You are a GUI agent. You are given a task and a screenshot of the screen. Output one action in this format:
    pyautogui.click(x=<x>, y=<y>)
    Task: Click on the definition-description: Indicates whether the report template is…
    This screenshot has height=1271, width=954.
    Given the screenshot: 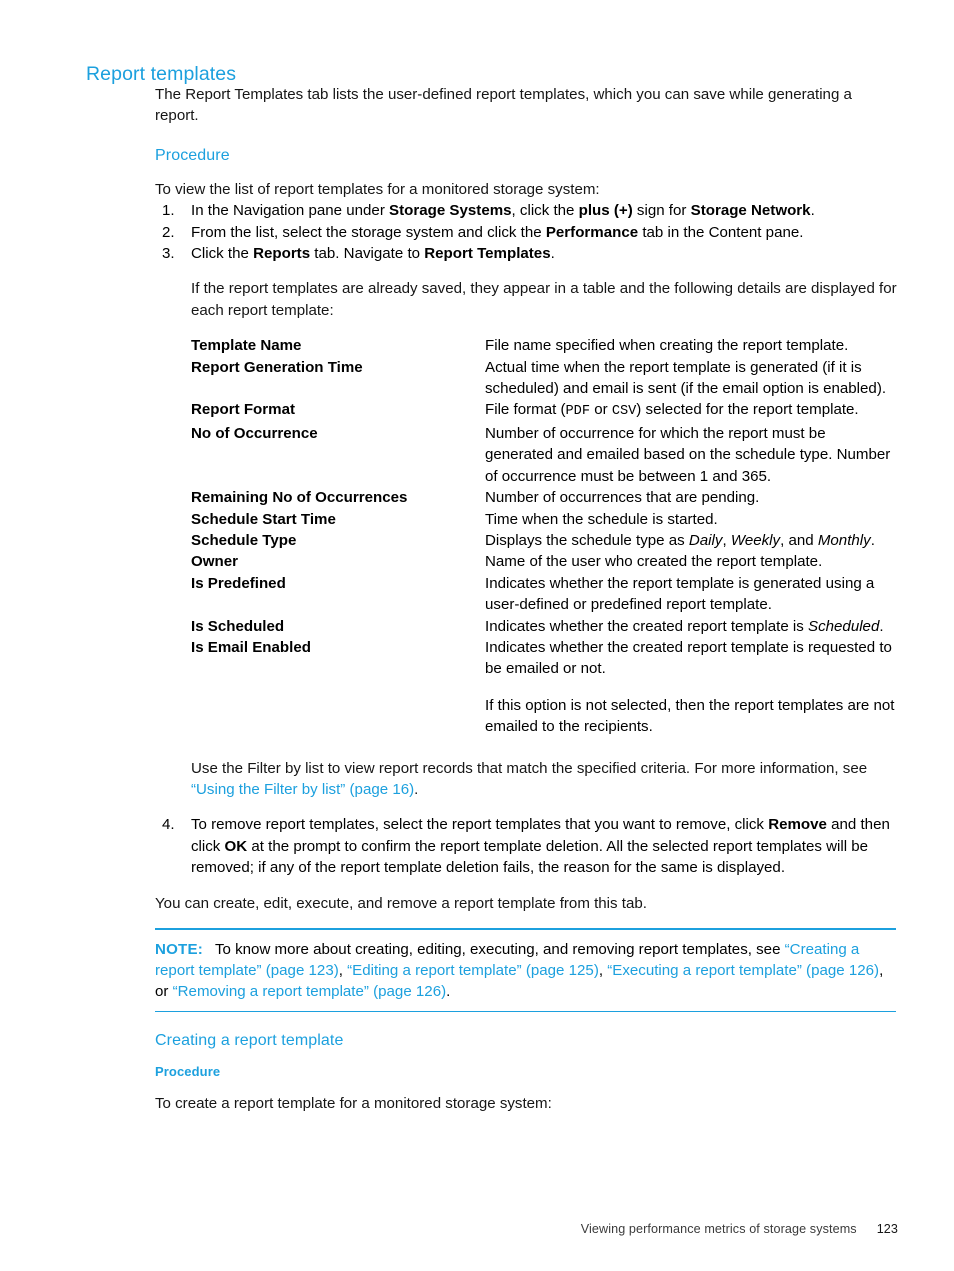 What is the action you would take?
    pyautogui.click(x=691, y=594)
    